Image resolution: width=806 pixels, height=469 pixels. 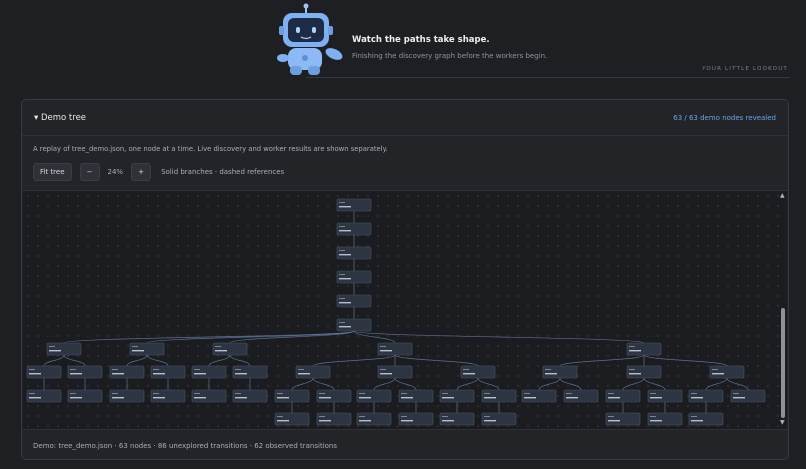 I want to click on scrollbar-thumb, so click(x=783, y=363).